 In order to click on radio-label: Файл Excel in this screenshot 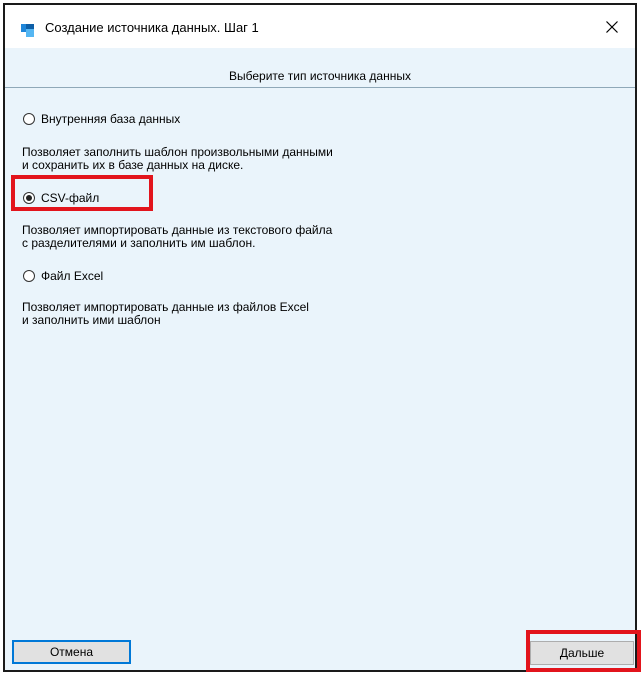, I will do `click(72, 276)`.